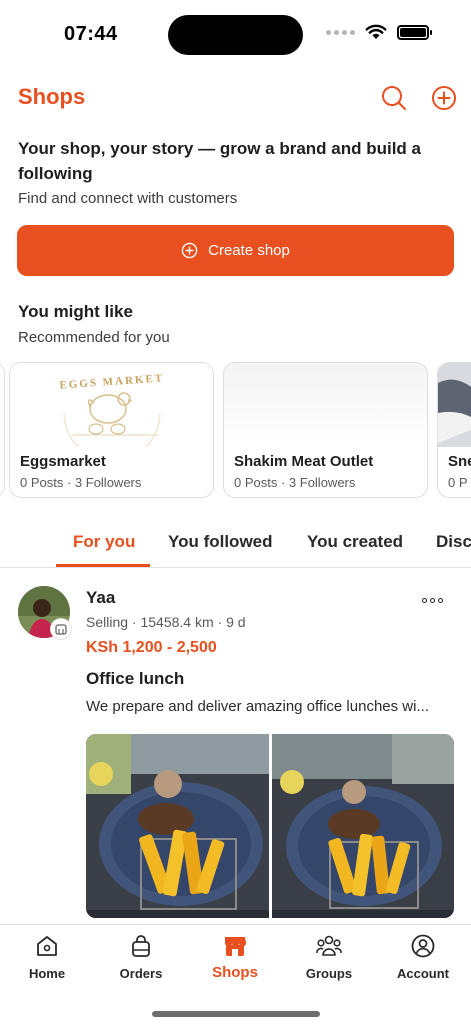 Image resolution: width=471 pixels, height=1024 pixels. I want to click on feed-tabs: For you You followed You created Disc, so click(235, 544).